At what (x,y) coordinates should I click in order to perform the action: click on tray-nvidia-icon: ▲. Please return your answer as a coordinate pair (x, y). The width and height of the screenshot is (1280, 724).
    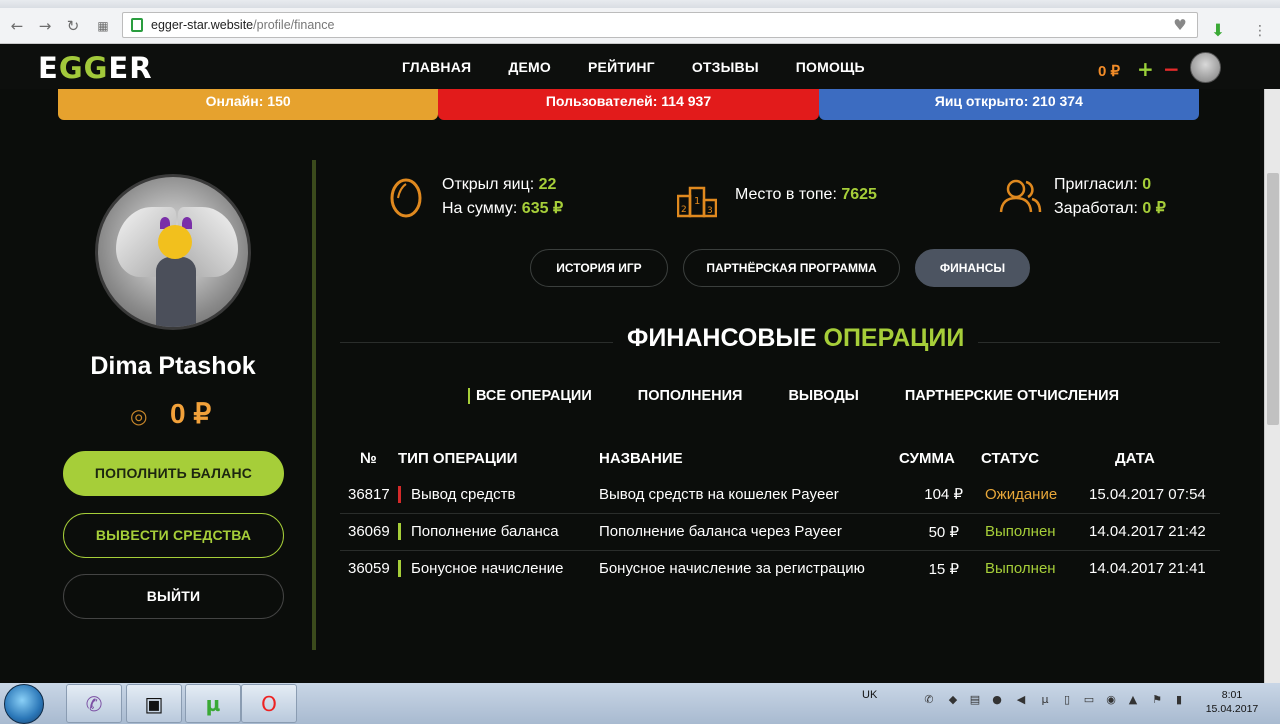
    Looking at the image, I should click on (1133, 700).